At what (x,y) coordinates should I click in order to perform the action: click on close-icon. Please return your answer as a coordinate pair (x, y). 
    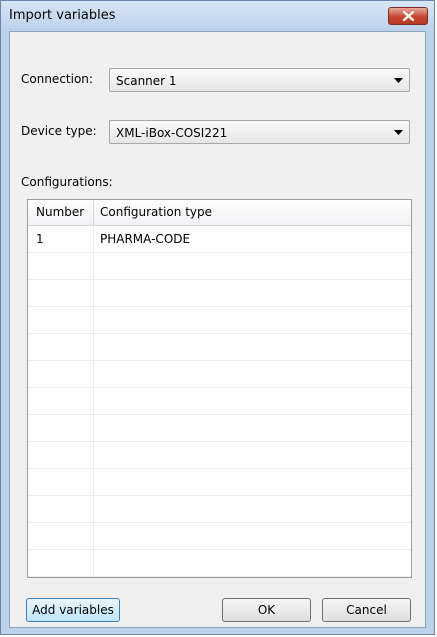
    Looking at the image, I should click on (408, 16).